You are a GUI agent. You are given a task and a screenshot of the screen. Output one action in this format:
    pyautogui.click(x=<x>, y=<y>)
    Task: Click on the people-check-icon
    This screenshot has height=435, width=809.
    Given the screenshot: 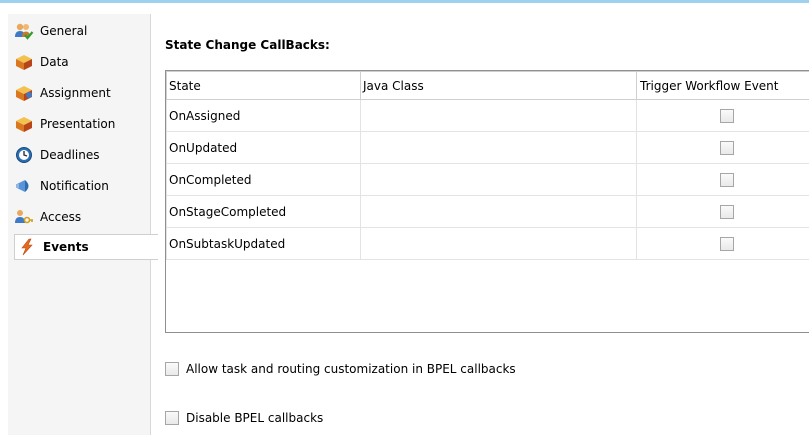 What is the action you would take?
    pyautogui.click(x=24, y=31)
    